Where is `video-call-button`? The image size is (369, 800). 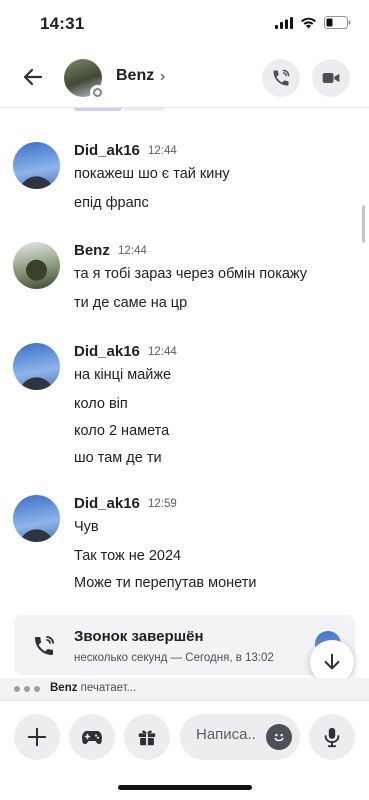 video-call-button is located at coordinates (331, 78).